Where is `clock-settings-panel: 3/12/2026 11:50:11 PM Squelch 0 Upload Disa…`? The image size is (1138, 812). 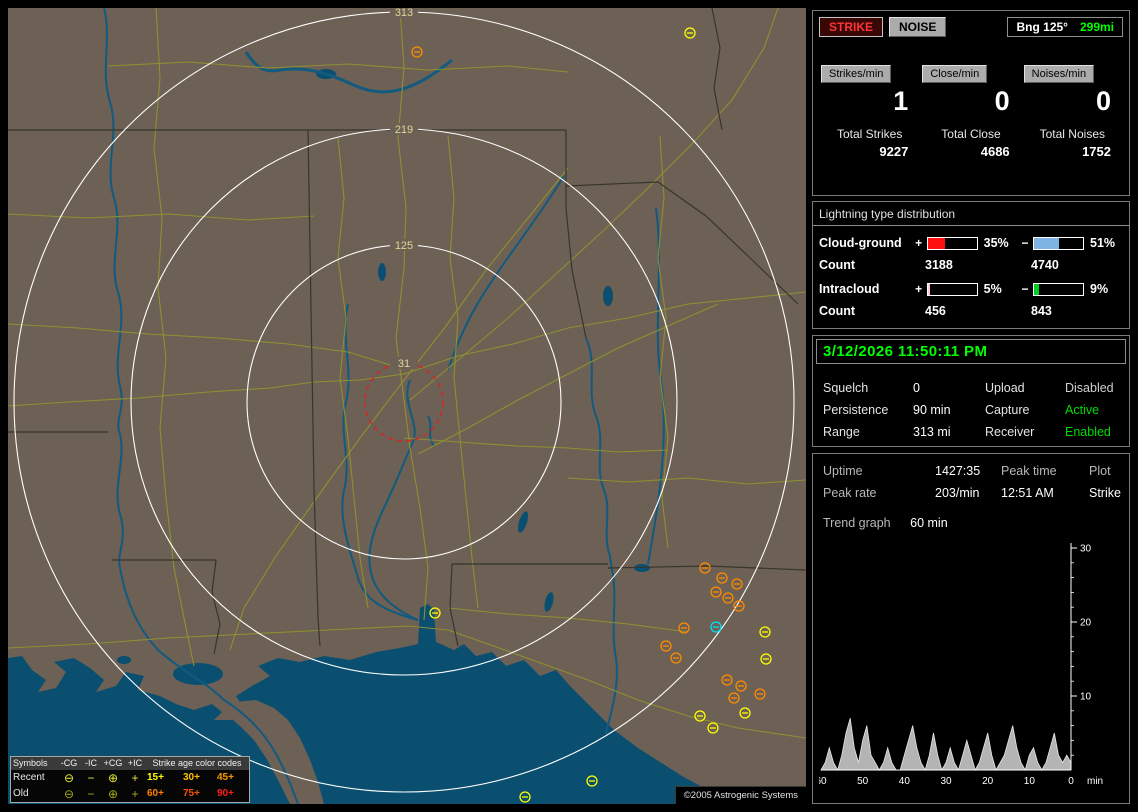 clock-settings-panel: 3/12/2026 11:50:11 PM Squelch 0 Upload Disa… is located at coordinates (971, 391).